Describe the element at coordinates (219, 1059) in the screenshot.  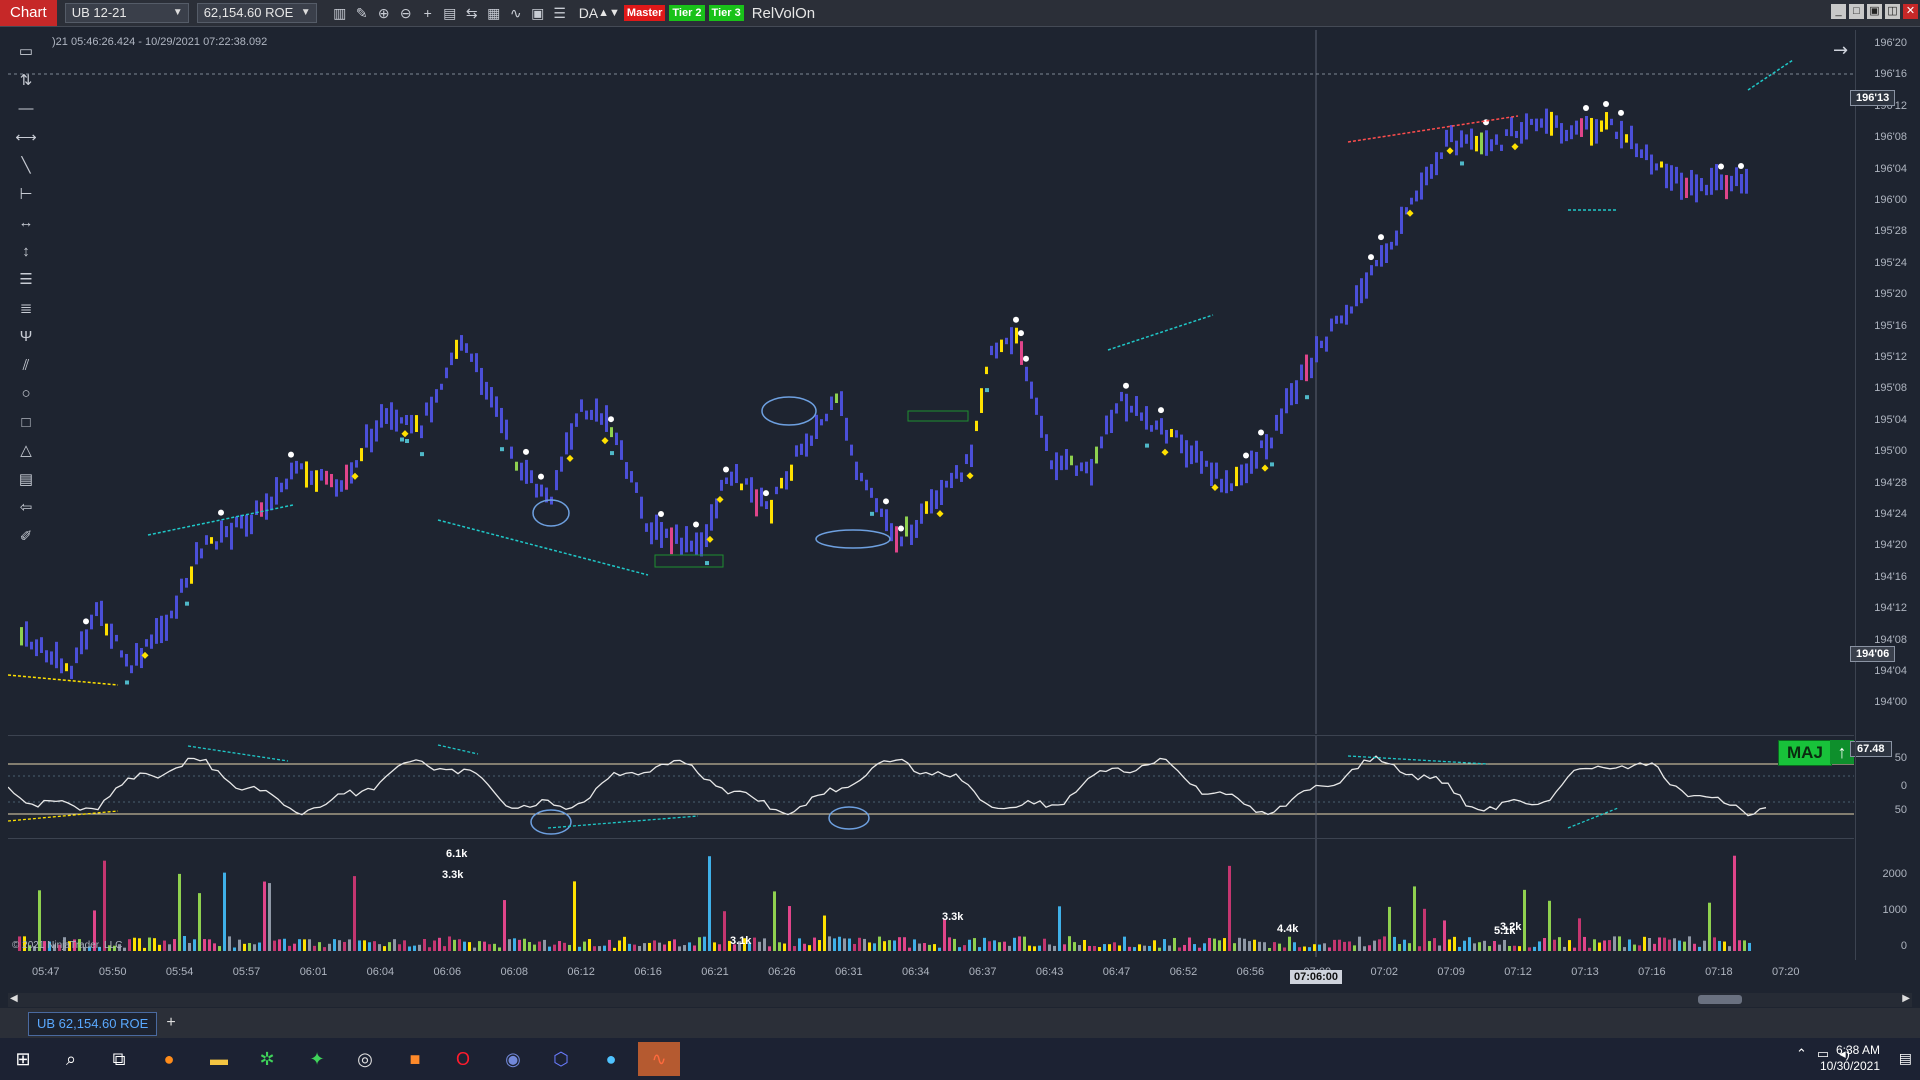
I see `file-explorer-icon: ▬` at that location.